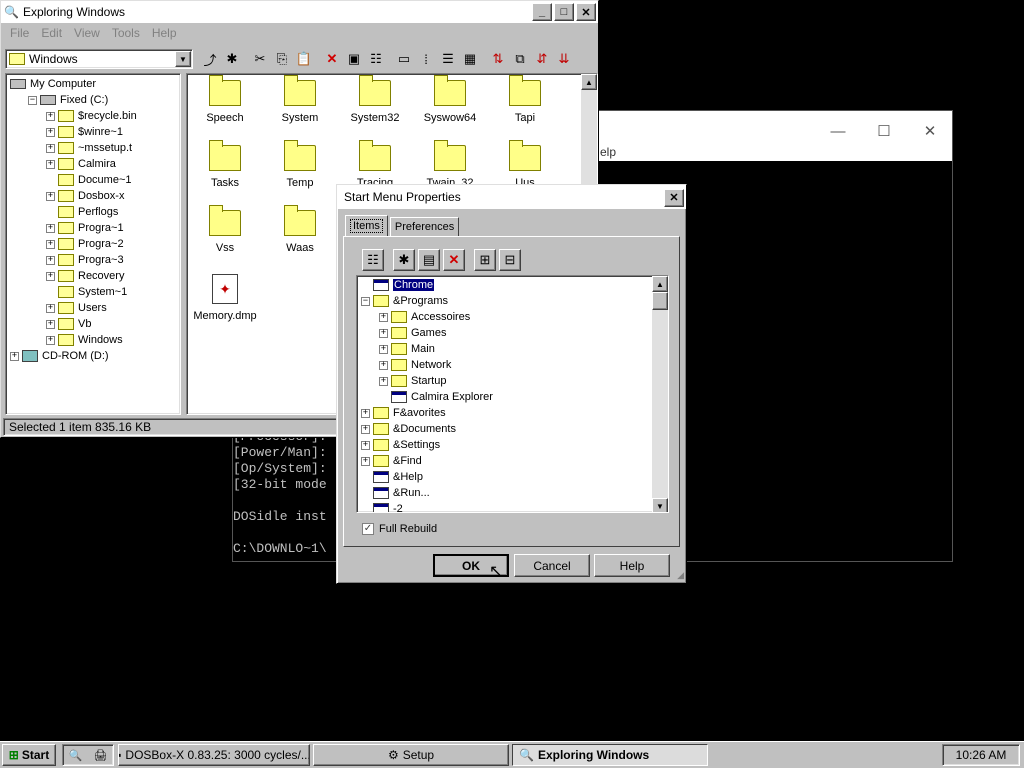 The width and height of the screenshot is (1024, 768). Describe the element at coordinates (89, 148) in the screenshot. I see `tree-item: + ~mssetup.t` at that location.